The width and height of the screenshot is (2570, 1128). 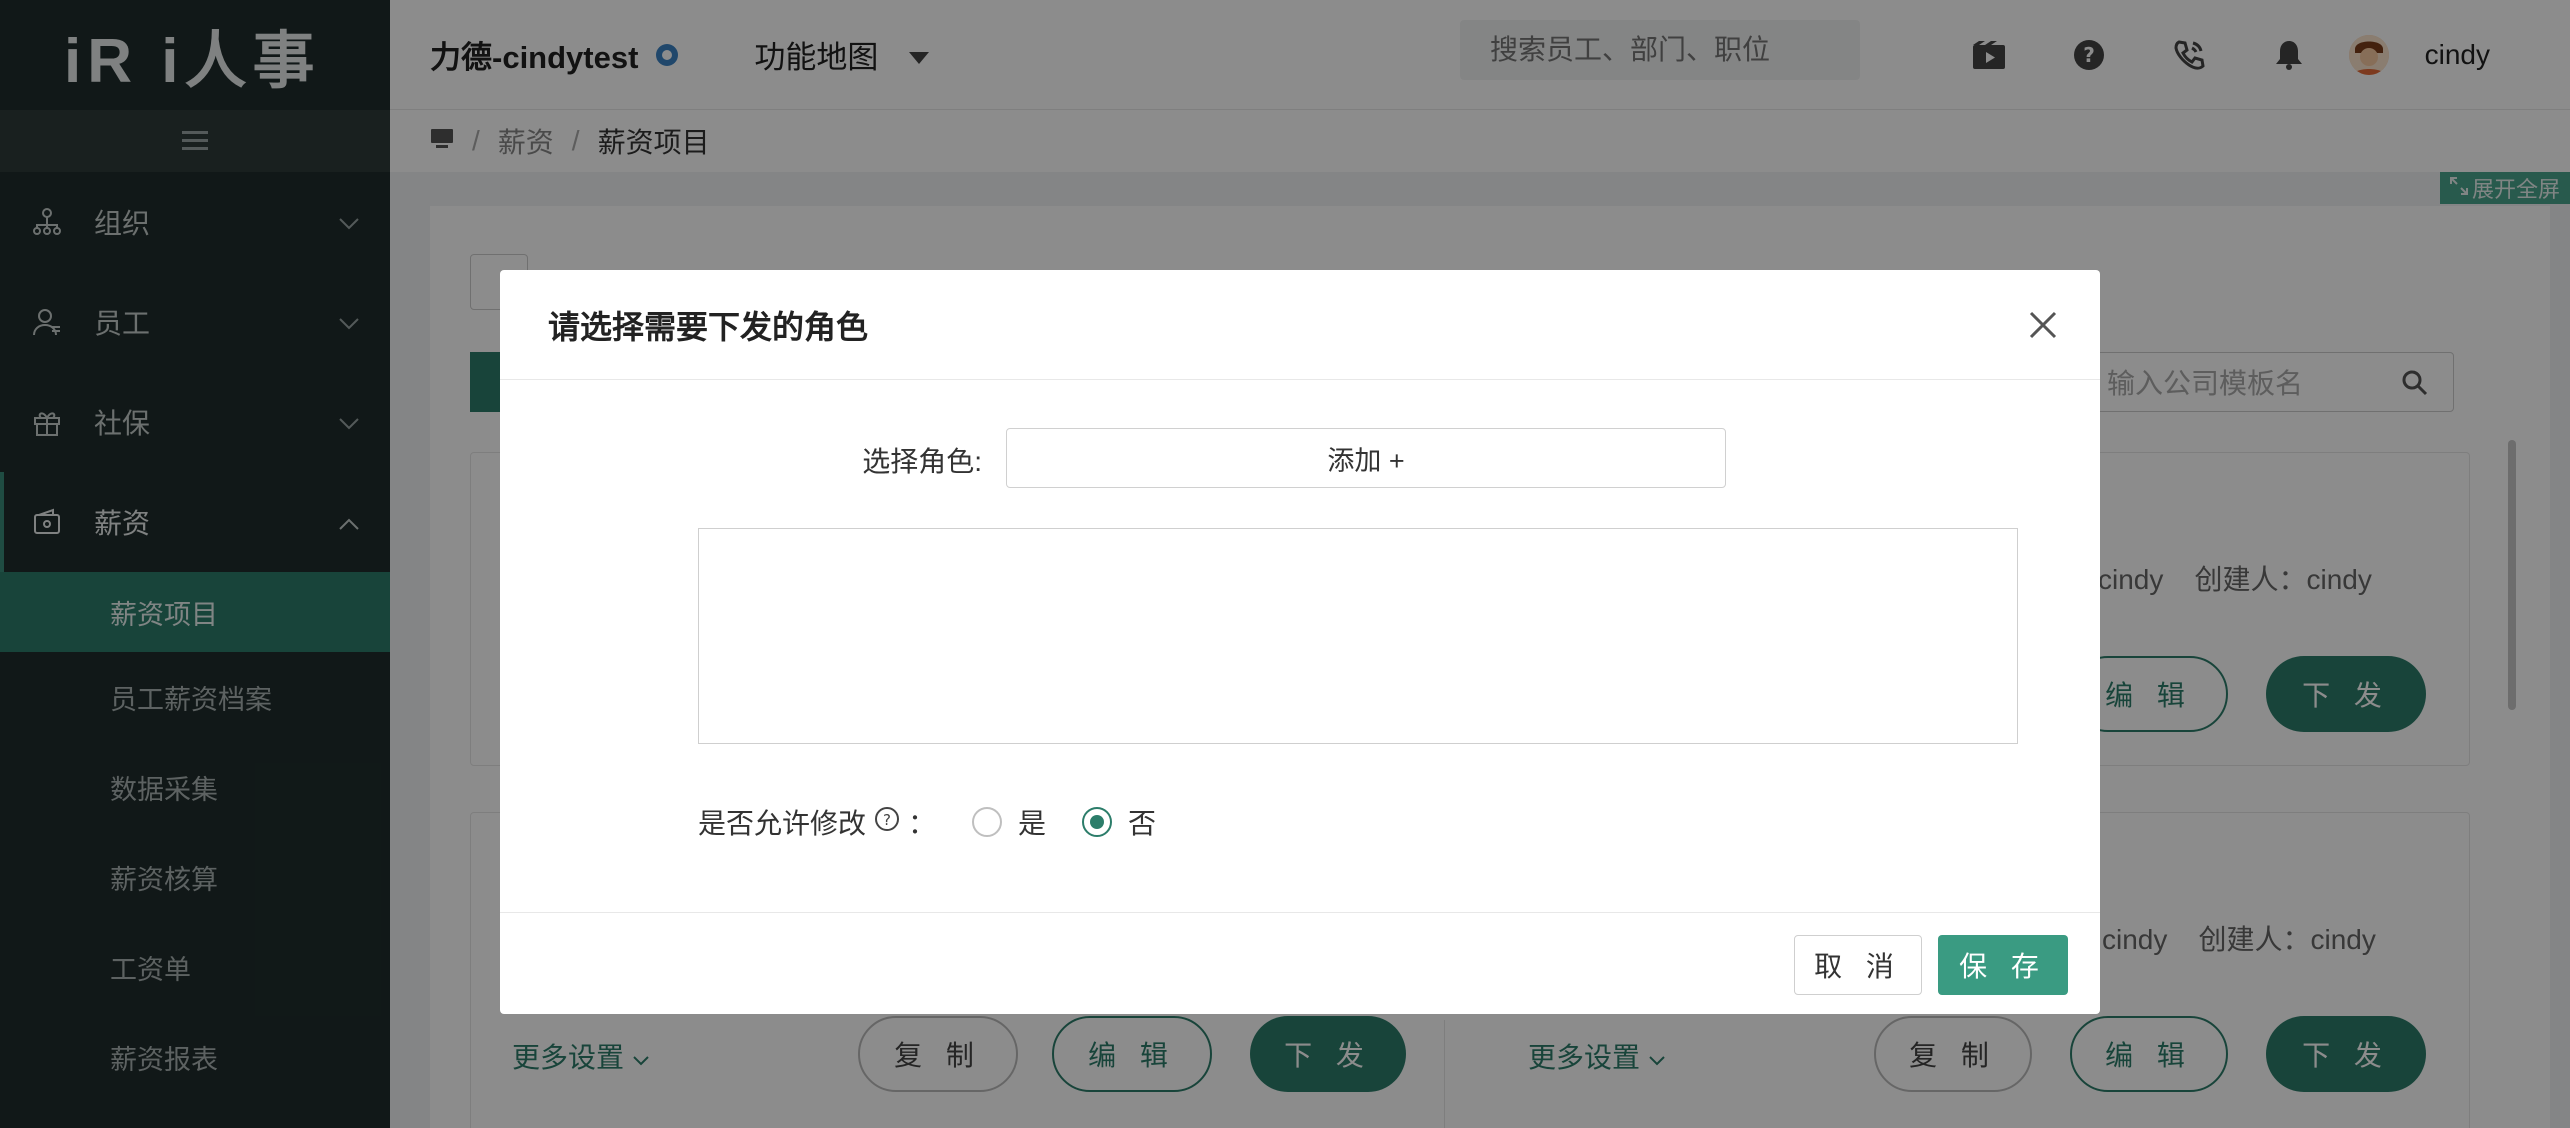 I want to click on radio-no: 否, so click(x=1119, y=822).